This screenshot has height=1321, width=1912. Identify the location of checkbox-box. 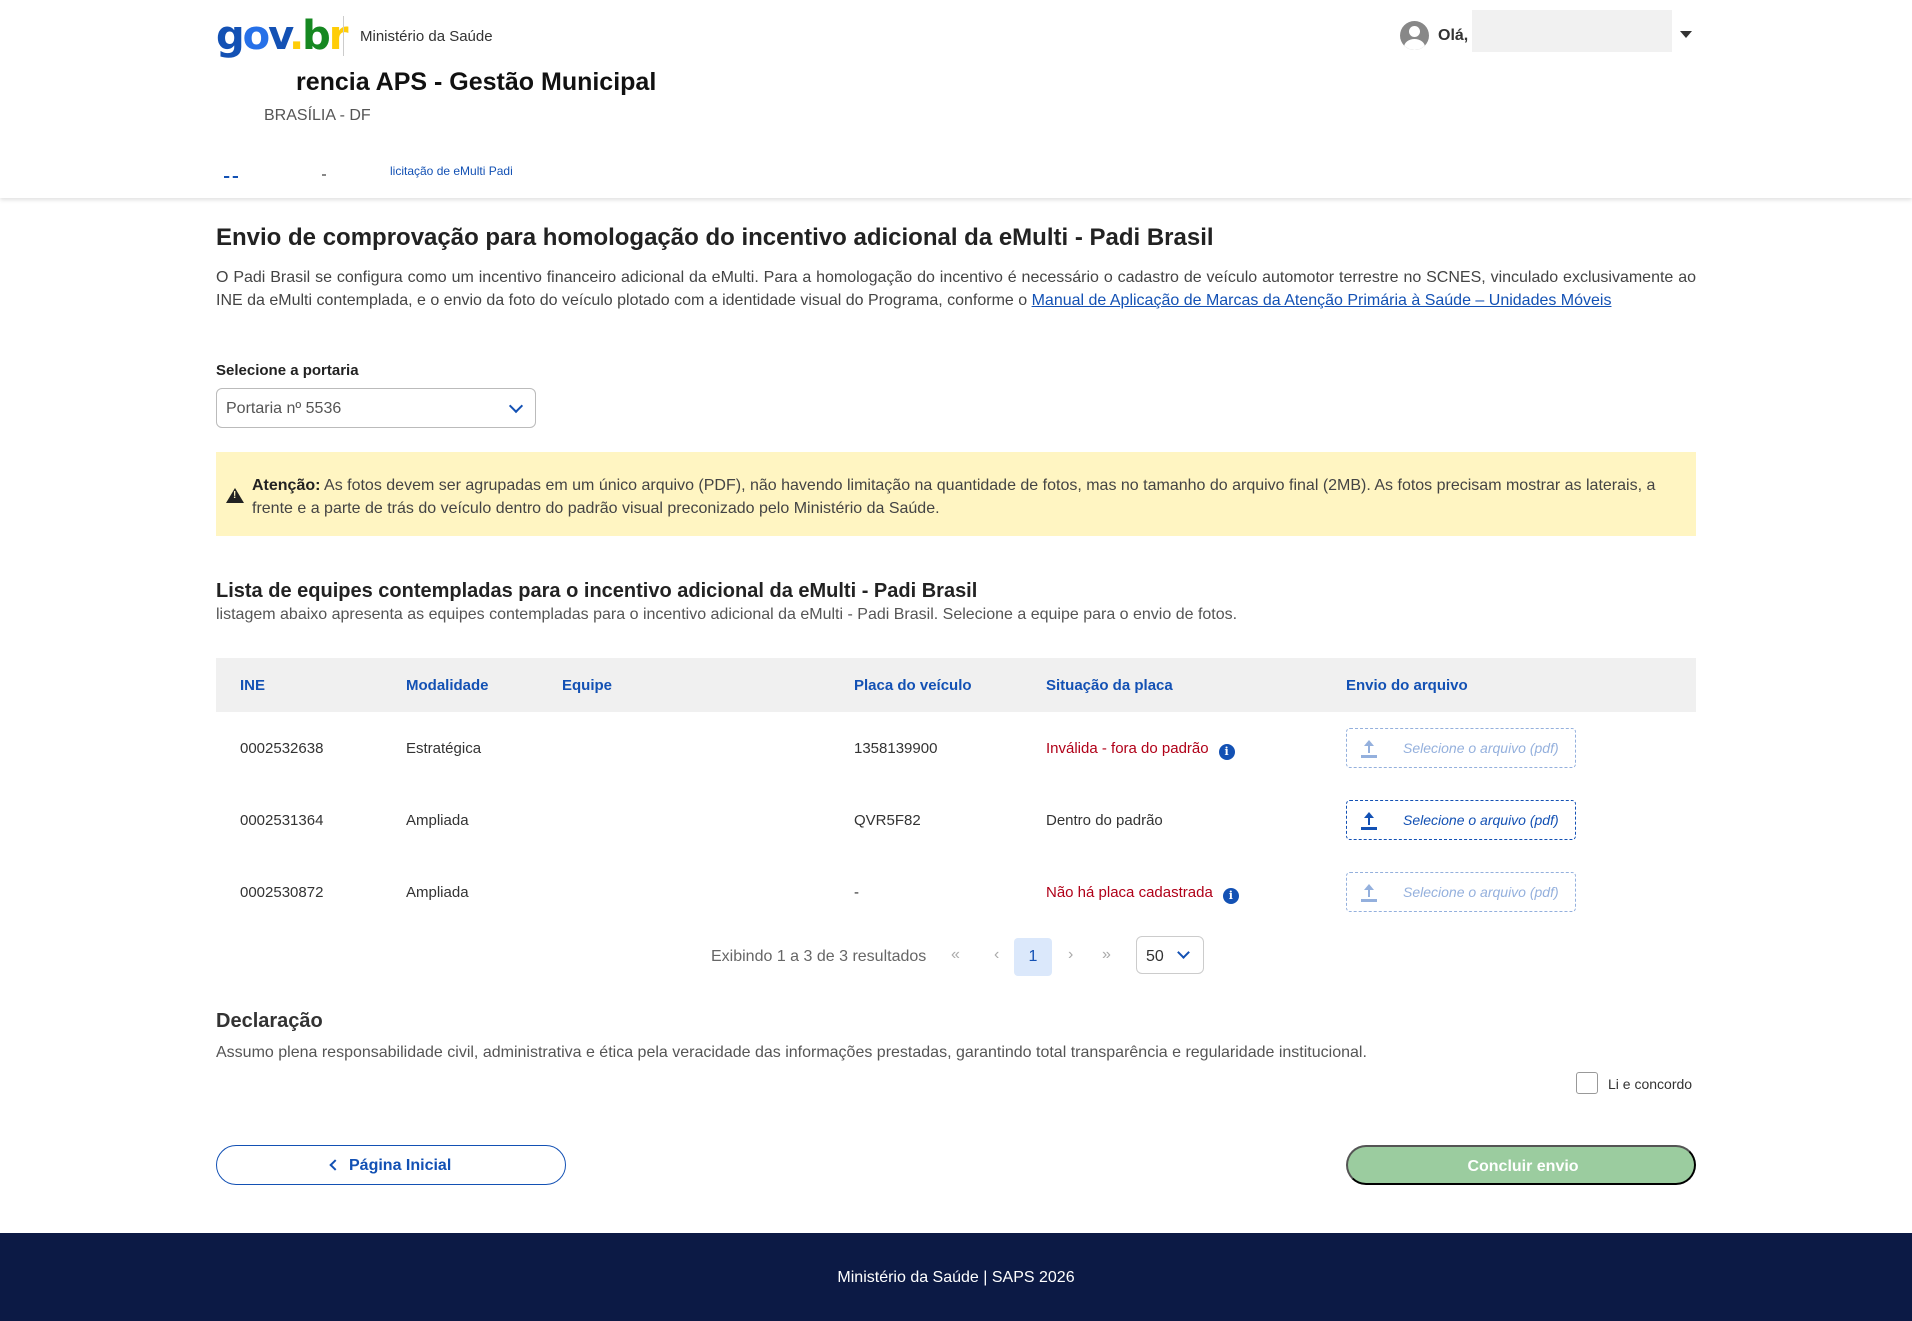
(1587, 1083).